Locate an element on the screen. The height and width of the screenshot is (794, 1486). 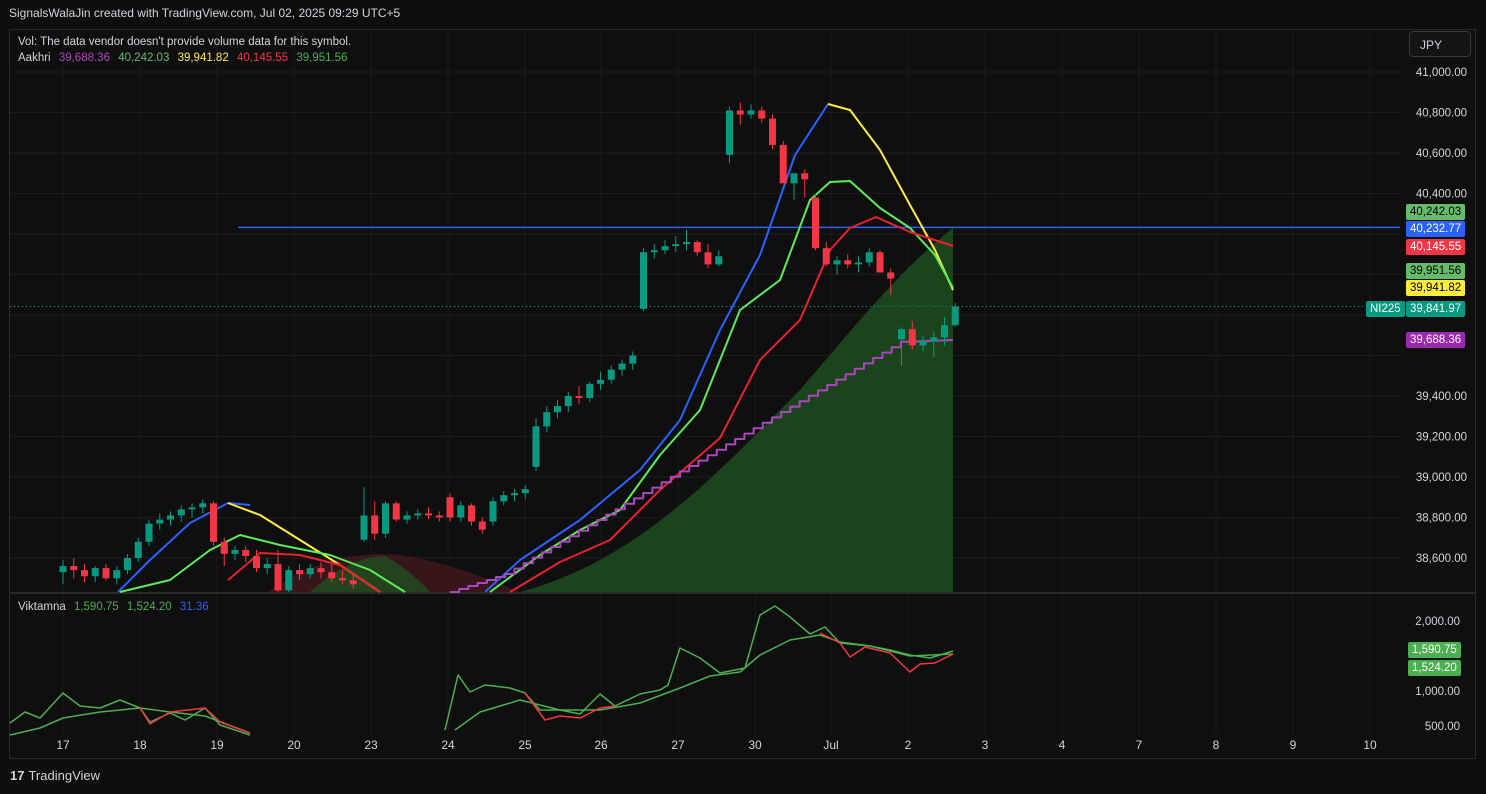
oscillator-legend: Viktamna 1,590.75 1,524.20 31.36 is located at coordinates (116, 607).